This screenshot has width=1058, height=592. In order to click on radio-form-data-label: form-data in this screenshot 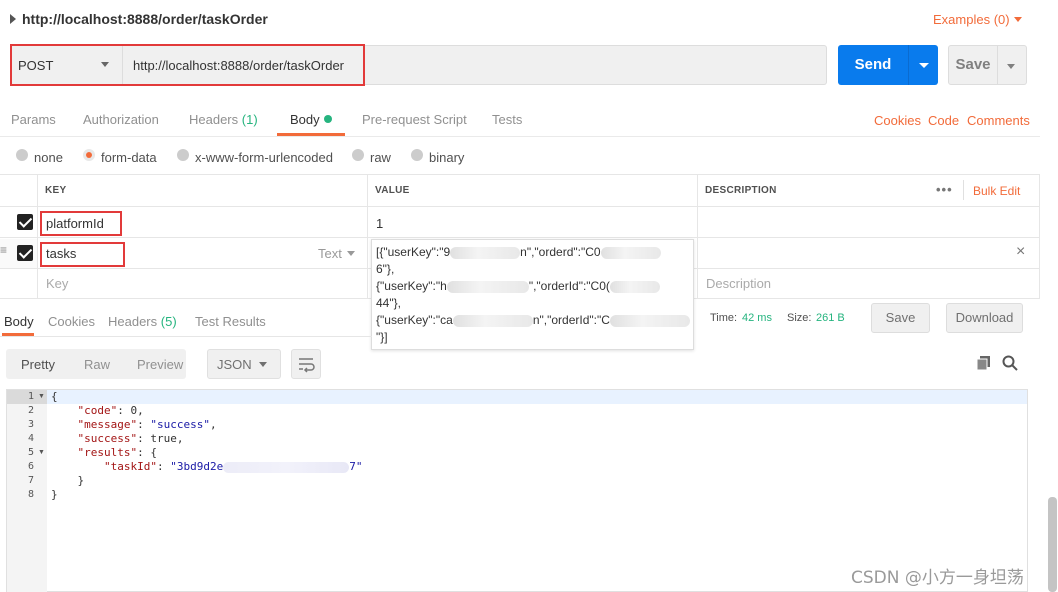, I will do `click(129, 157)`.